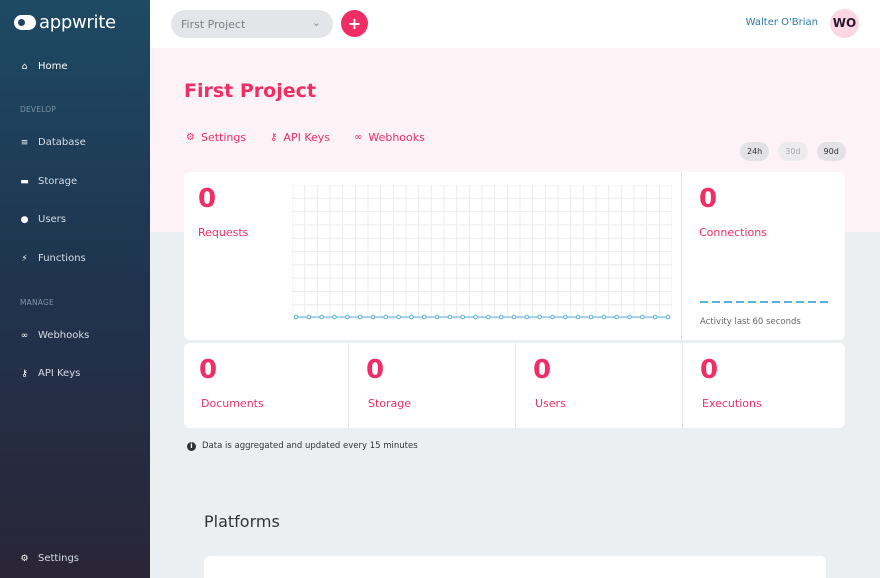 The image size is (880, 578). I want to click on connections-value: 0, so click(708, 199).